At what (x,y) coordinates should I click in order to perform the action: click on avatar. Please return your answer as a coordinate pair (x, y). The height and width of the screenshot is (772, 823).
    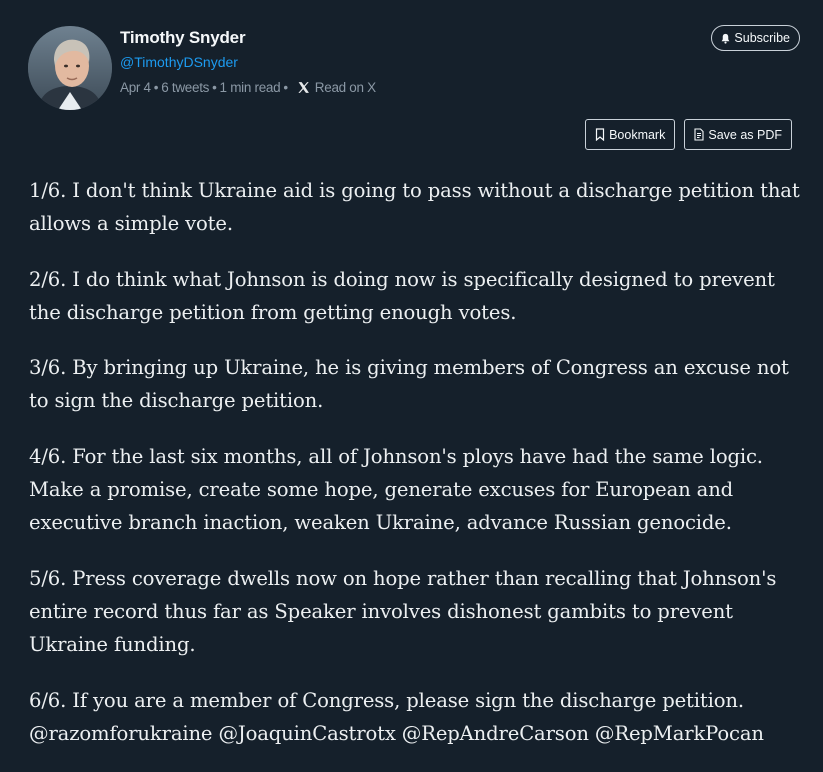
    Looking at the image, I should click on (70, 68).